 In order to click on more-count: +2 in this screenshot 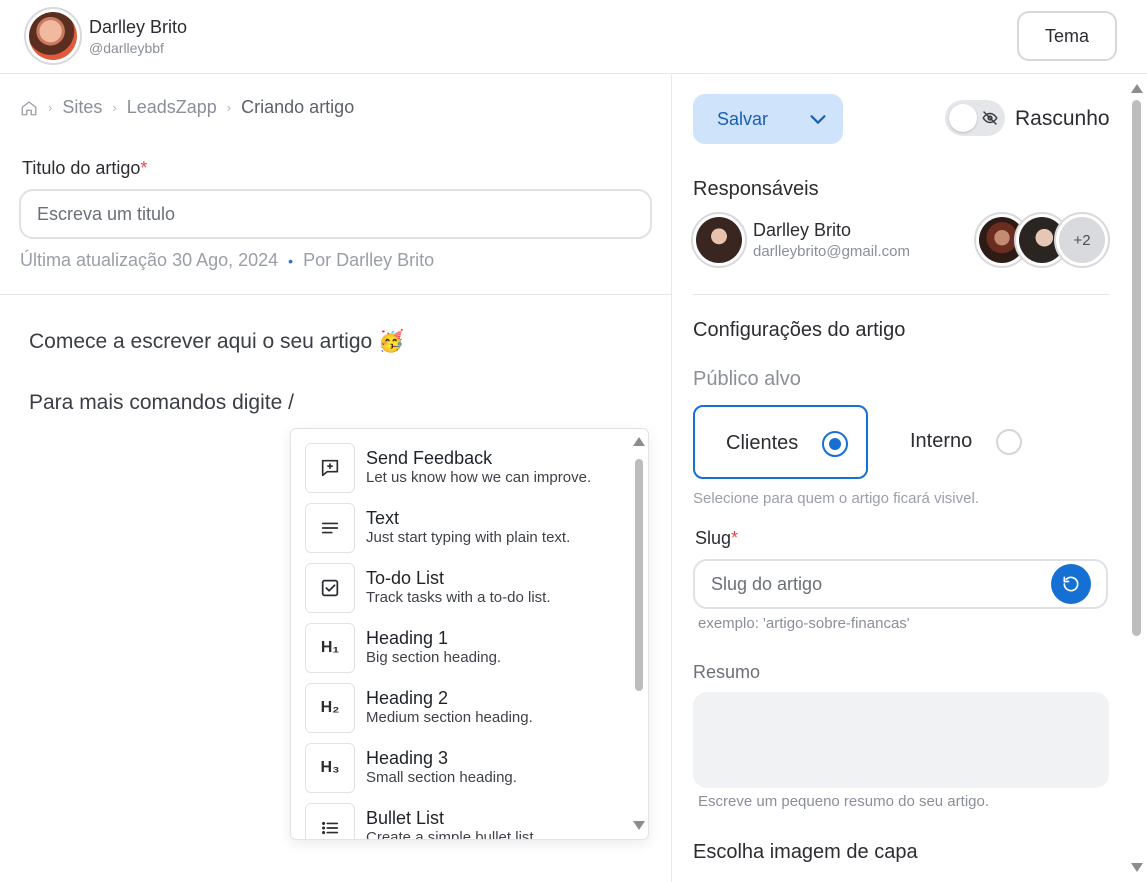, I will do `click(1082, 240)`.